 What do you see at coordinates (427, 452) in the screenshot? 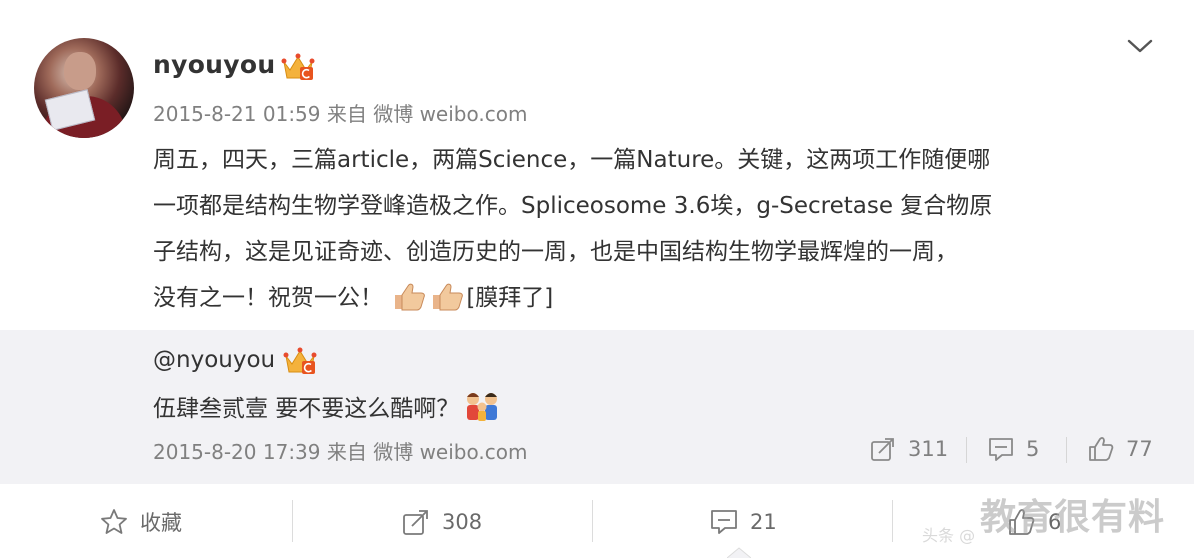
I see `repost-source: 来自 微博 weibo.com` at bounding box center [427, 452].